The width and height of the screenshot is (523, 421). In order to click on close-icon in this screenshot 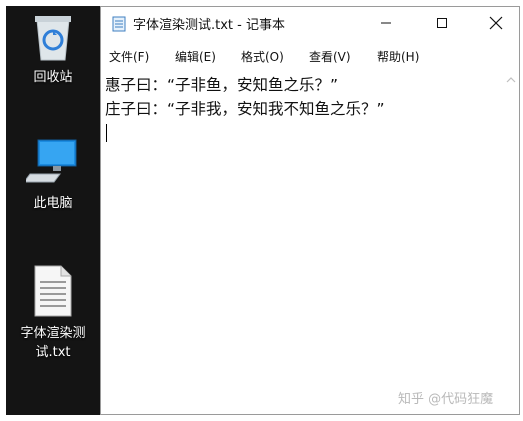, I will do `click(496, 23)`.